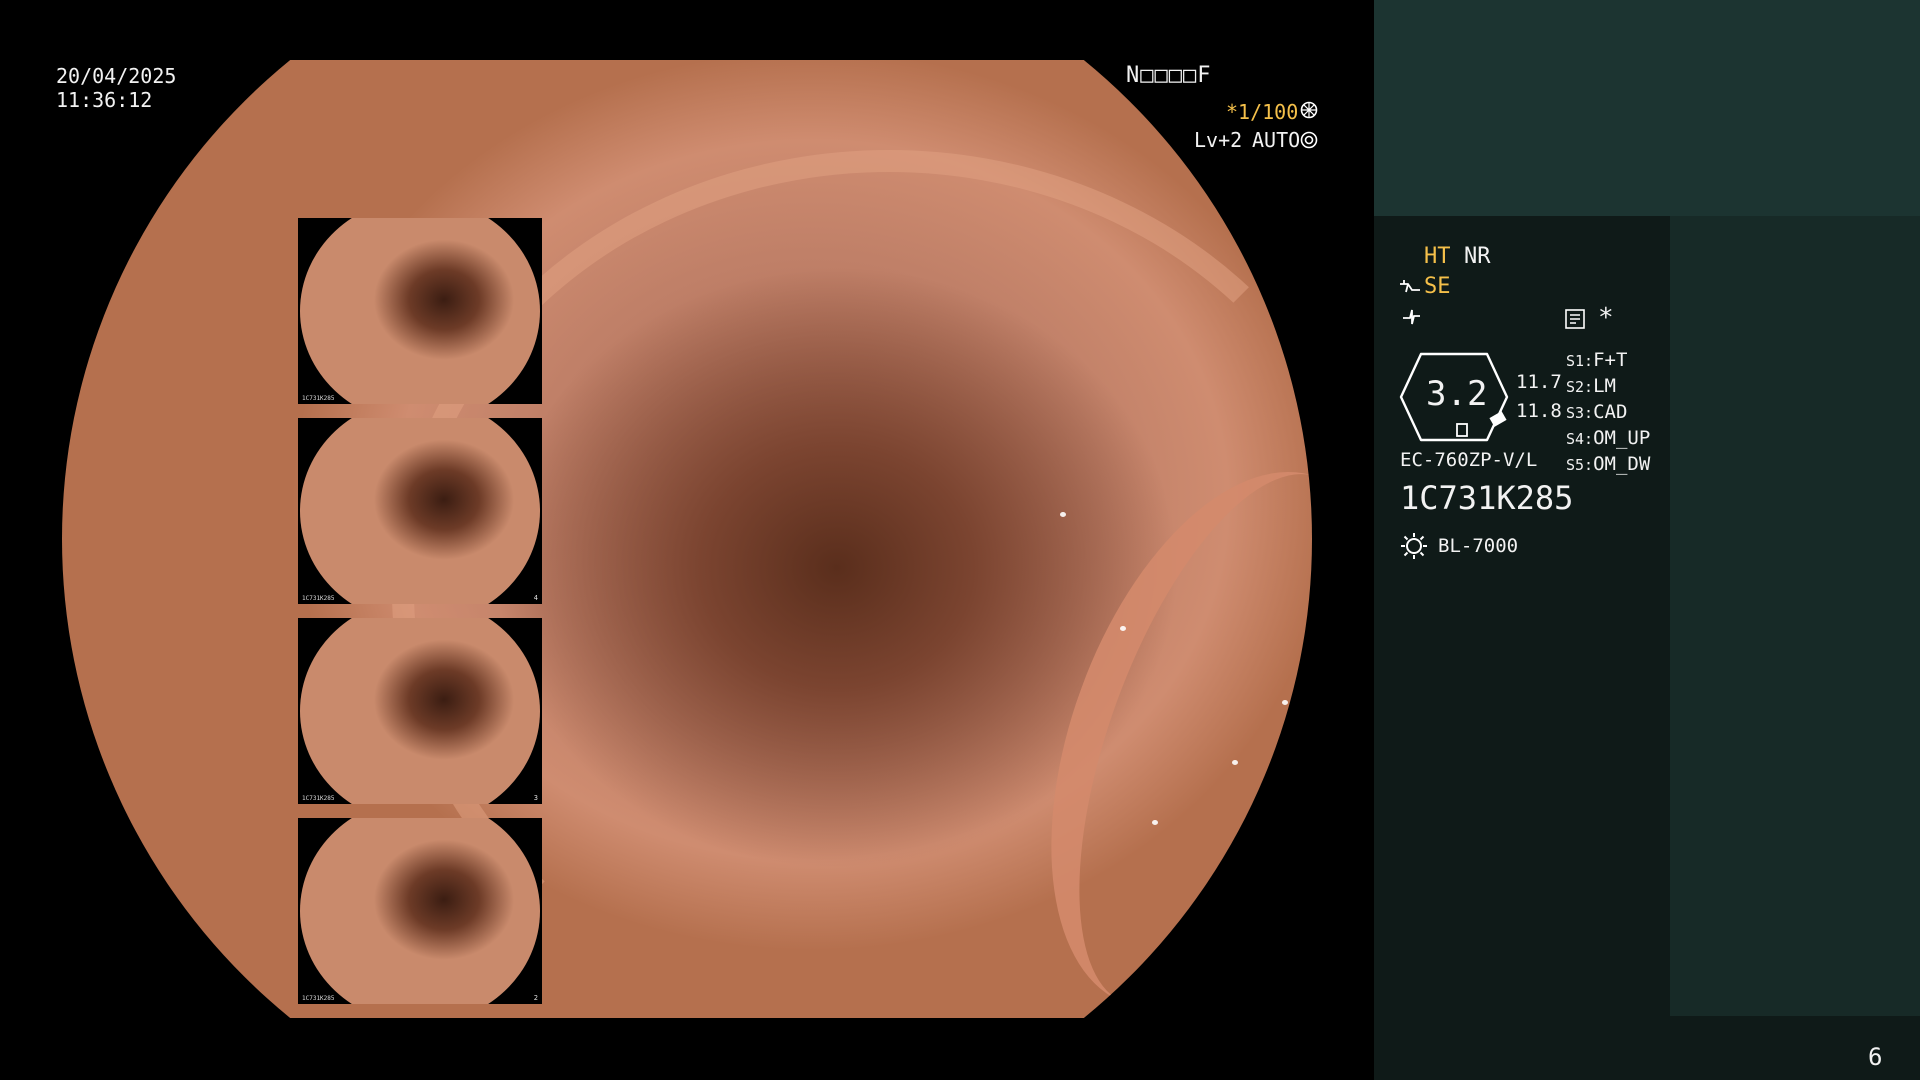  What do you see at coordinates (1478, 546) in the screenshot?
I see `light-source: BL-7000` at bounding box center [1478, 546].